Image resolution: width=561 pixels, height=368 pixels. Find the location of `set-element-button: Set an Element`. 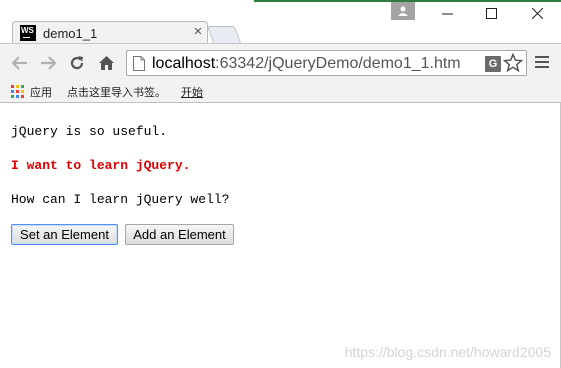

set-element-button: Set an Element is located at coordinates (64, 234).